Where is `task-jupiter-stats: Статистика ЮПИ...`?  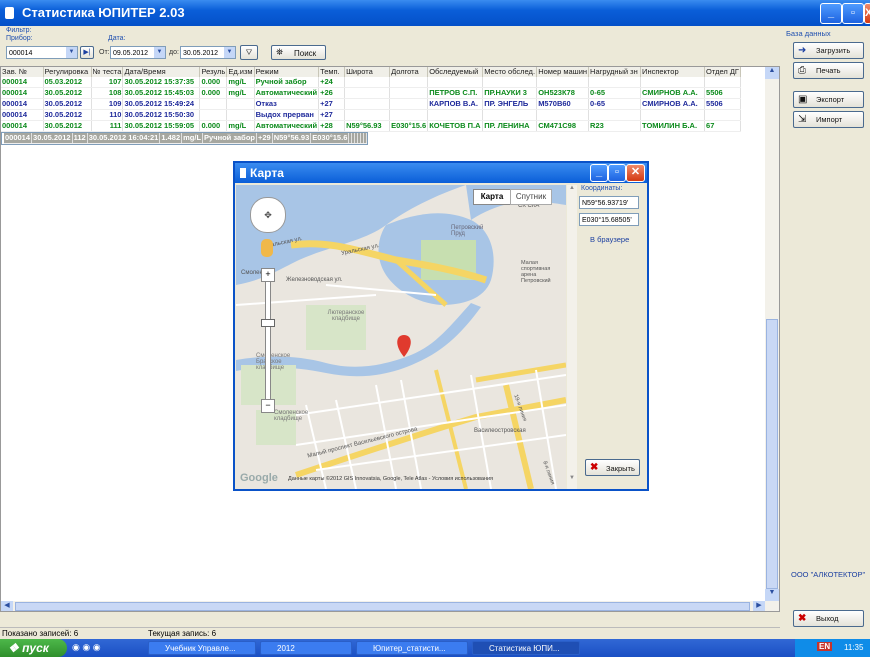
task-jupiter-stats: Статистика ЮПИ... is located at coordinates (526, 648).